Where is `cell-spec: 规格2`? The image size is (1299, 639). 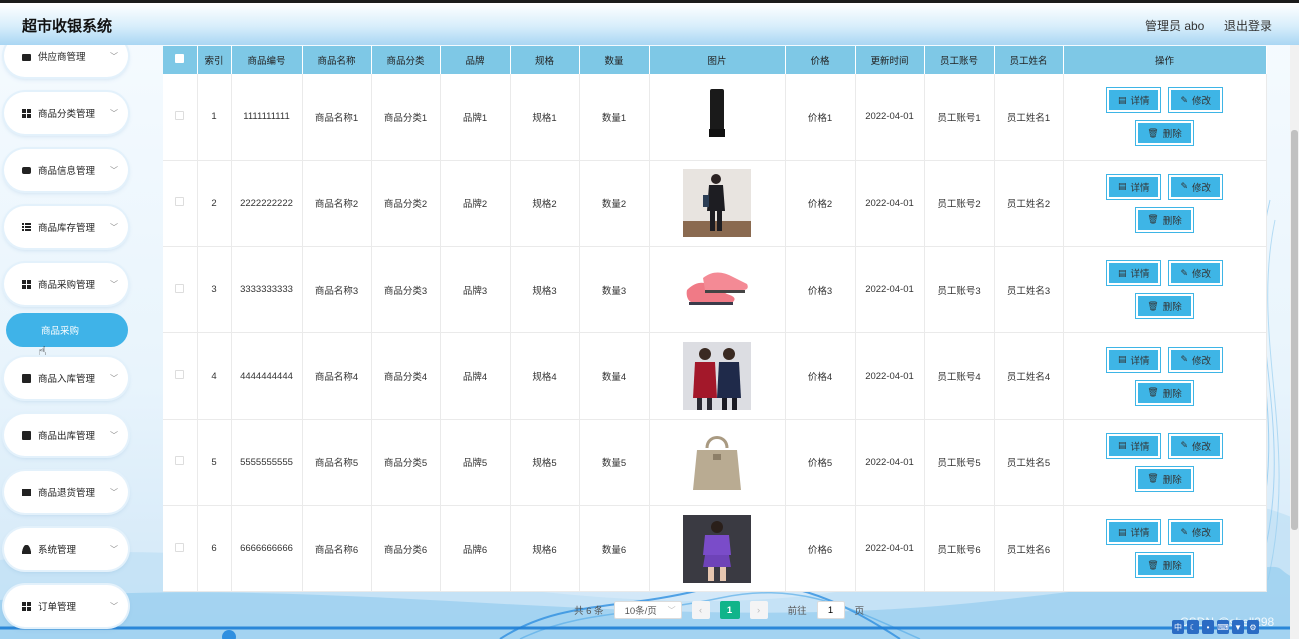
cell-spec: 规格2 is located at coordinates (545, 204).